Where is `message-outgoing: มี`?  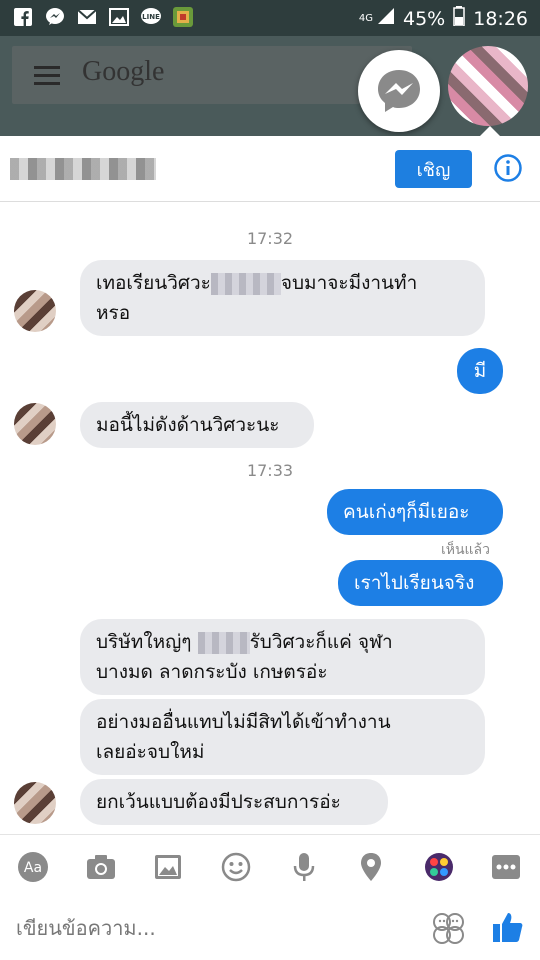 message-outgoing: มี is located at coordinates (480, 371).